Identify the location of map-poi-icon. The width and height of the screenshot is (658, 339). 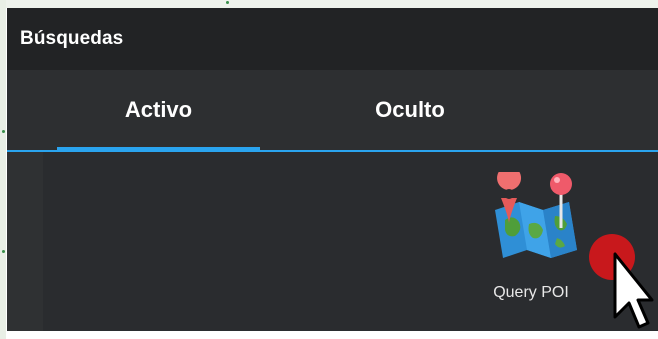
(536, 215).